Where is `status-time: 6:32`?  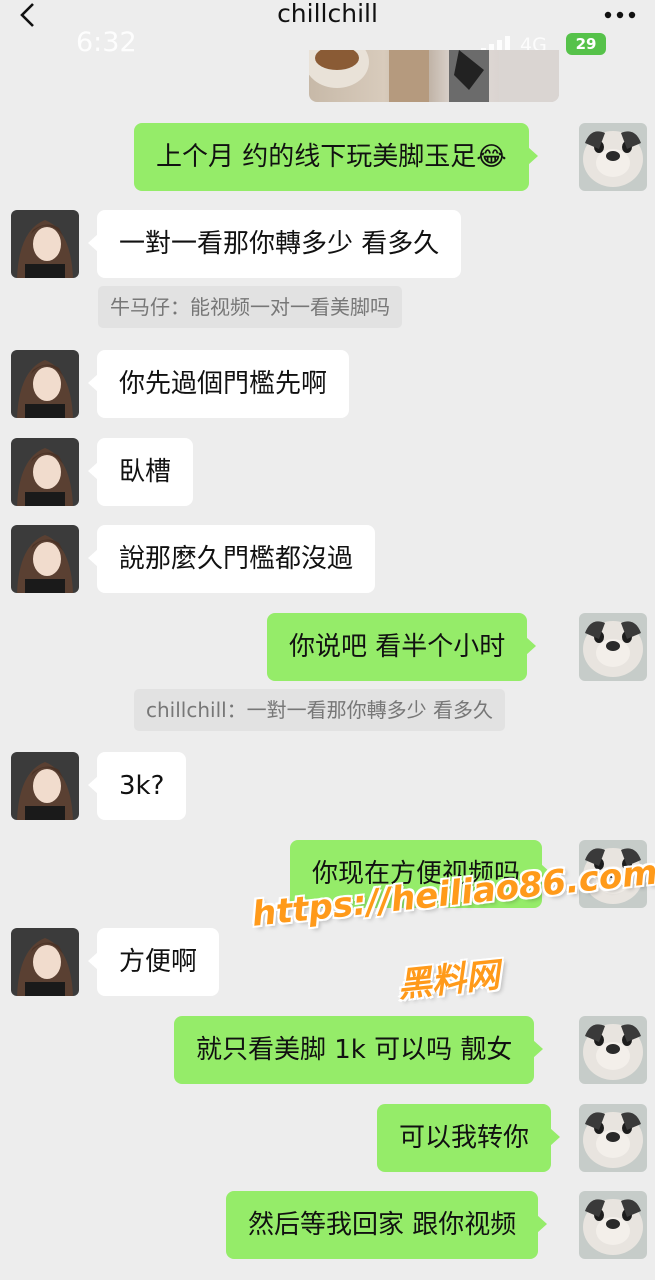 status-time: 6:32 is located at coordinates (106, 42).